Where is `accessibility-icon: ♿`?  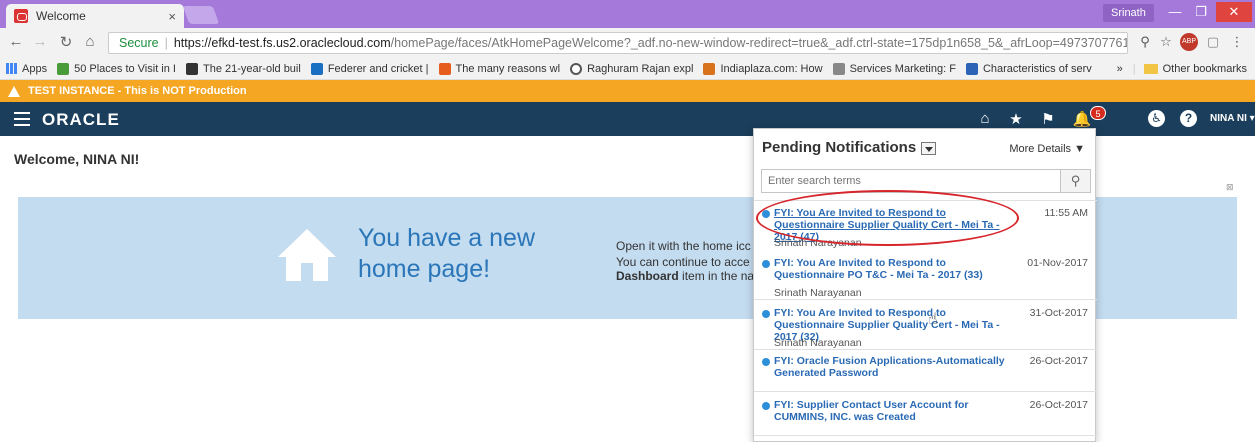 accessibility-icon: ♿ is located at coordinates (1156, 118).